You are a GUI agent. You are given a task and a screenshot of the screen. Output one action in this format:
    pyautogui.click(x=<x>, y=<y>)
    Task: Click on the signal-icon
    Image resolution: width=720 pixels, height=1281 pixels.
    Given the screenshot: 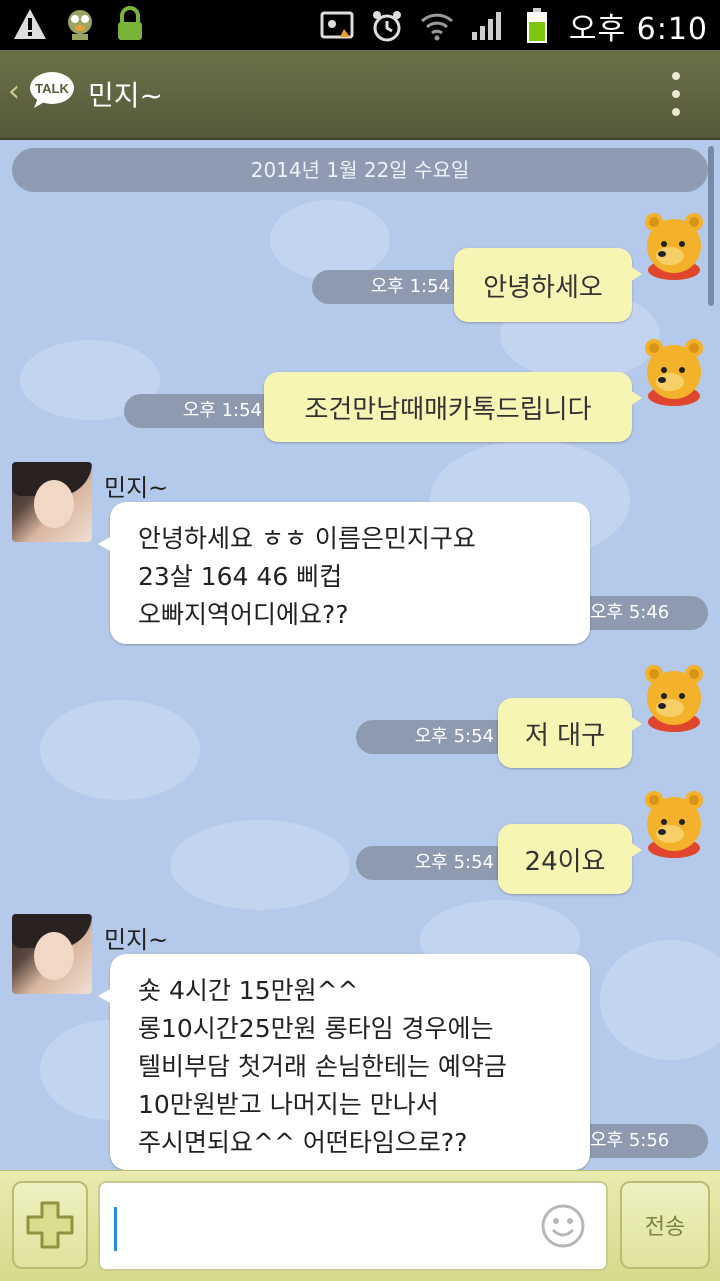 What is the action you would take?
    pyautogui.click(x=487, y=26)
    